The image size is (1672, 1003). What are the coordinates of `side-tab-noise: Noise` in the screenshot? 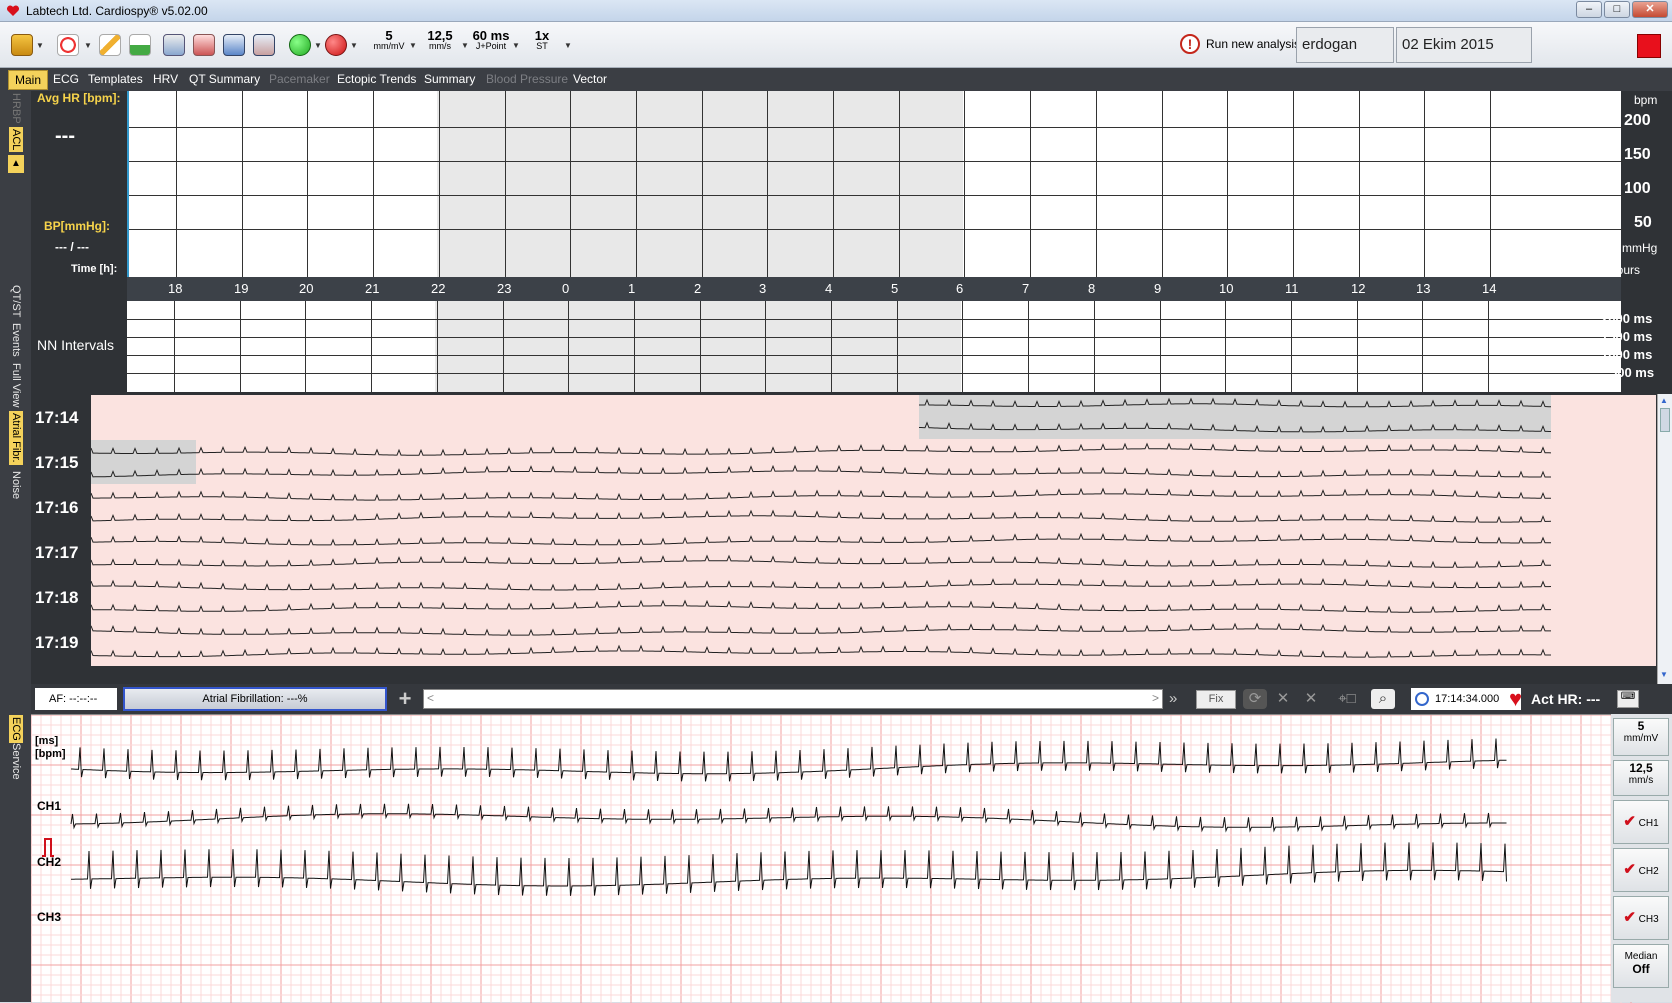 It's located at (16, 485).